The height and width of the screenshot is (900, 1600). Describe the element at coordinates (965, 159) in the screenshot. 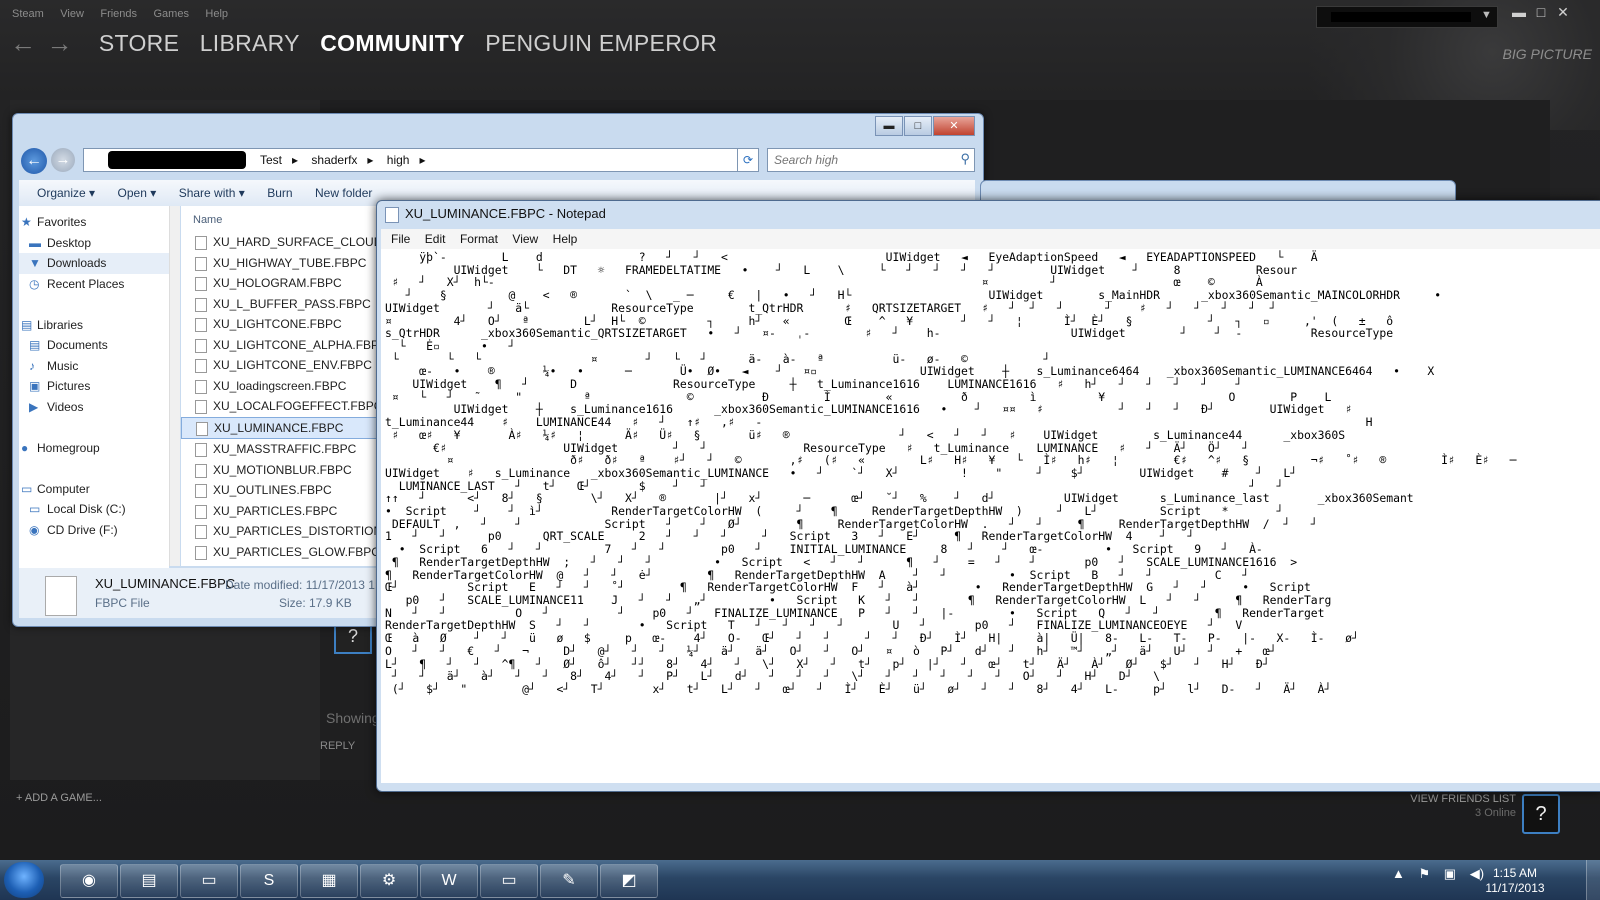

I see `search-icon: ⚲` at that location.